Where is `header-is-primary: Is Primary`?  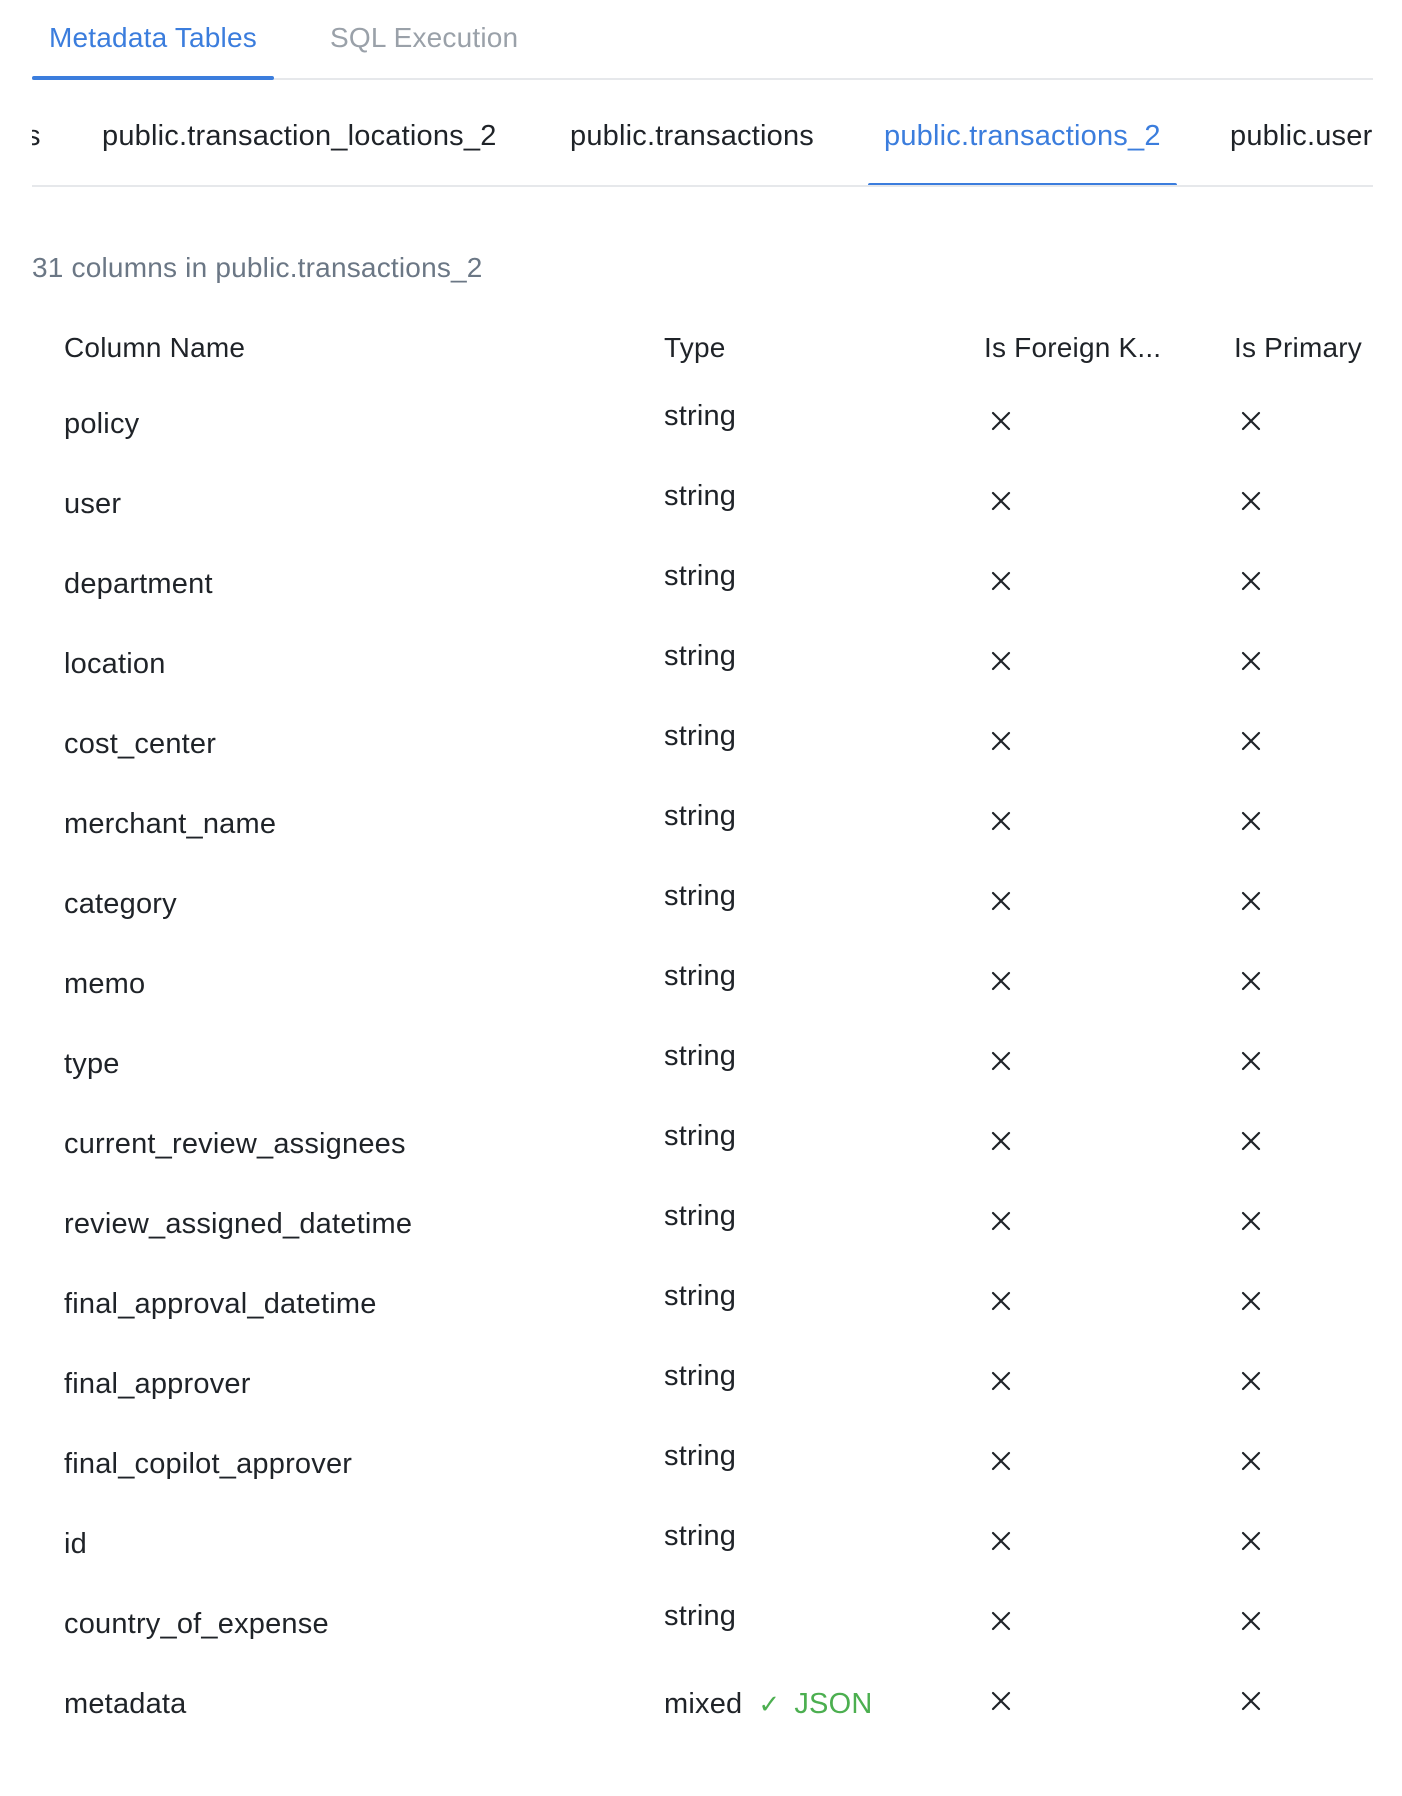
header-is-primary: Is Primary is located at coordinates (1298, 348).